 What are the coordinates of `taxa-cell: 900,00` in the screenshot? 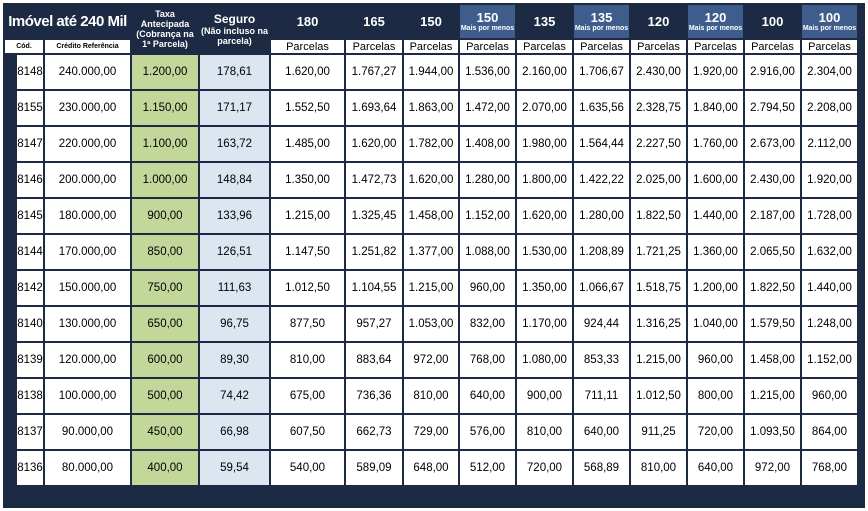 It's located at (165, 216).